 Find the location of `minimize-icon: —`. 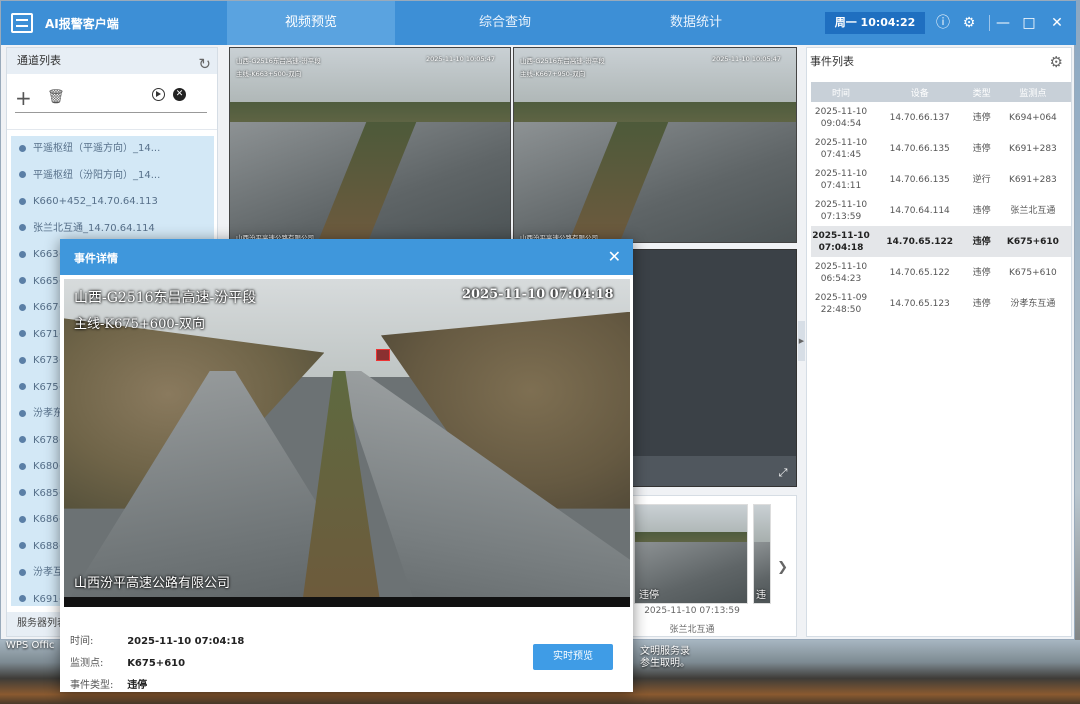

minimize-icon: — is located at coordinates (1003, 23).